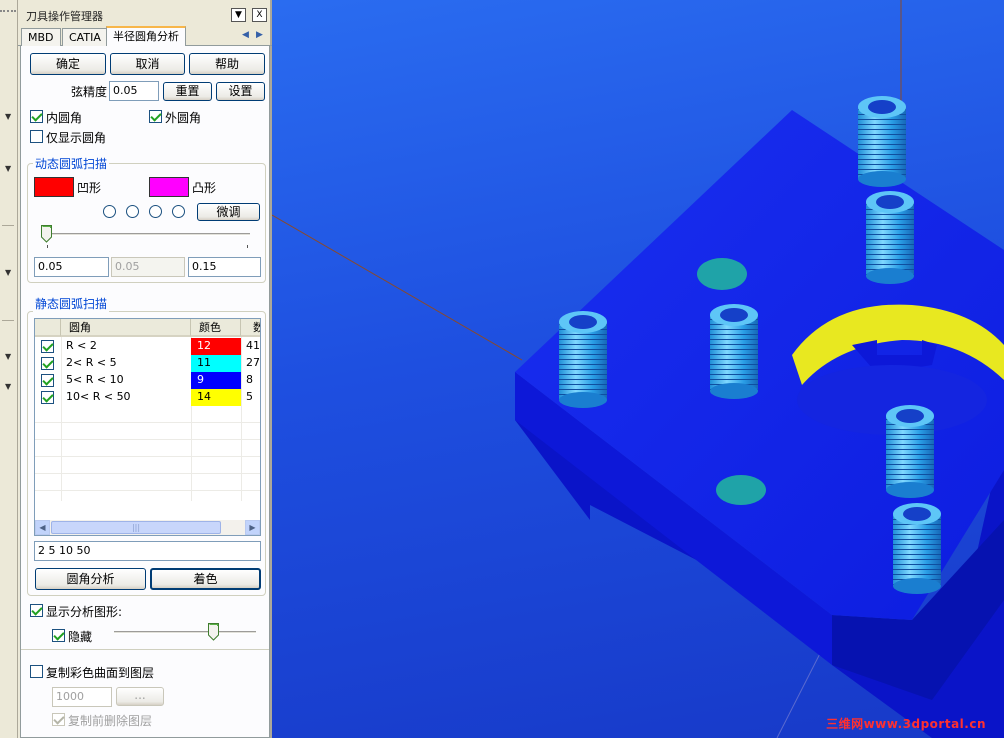 The height and width of the screenshot is (738, 1004). I want to click on ok-button: 确定, so click(68, 64).